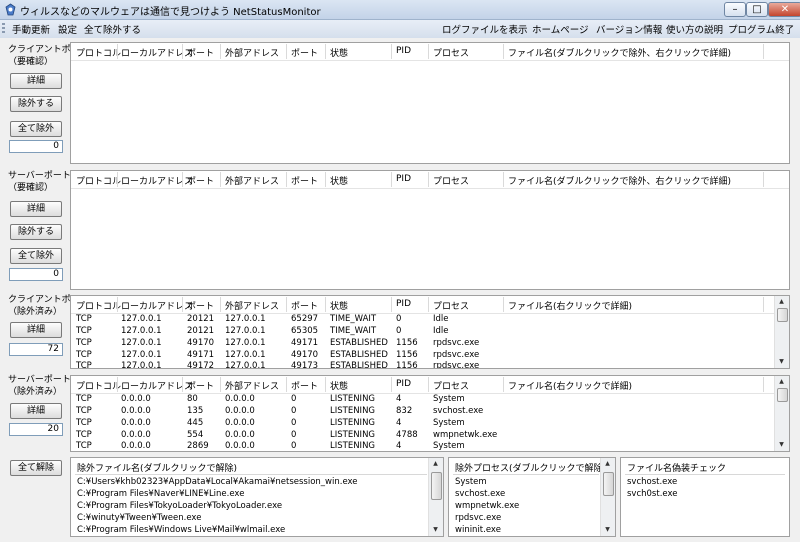 This screenshot has width=800, height=542. I want to click on filename-spoof-check-list: ファイル名偽装チェック svchost.exe svch0st.exe, so click(705, 497).